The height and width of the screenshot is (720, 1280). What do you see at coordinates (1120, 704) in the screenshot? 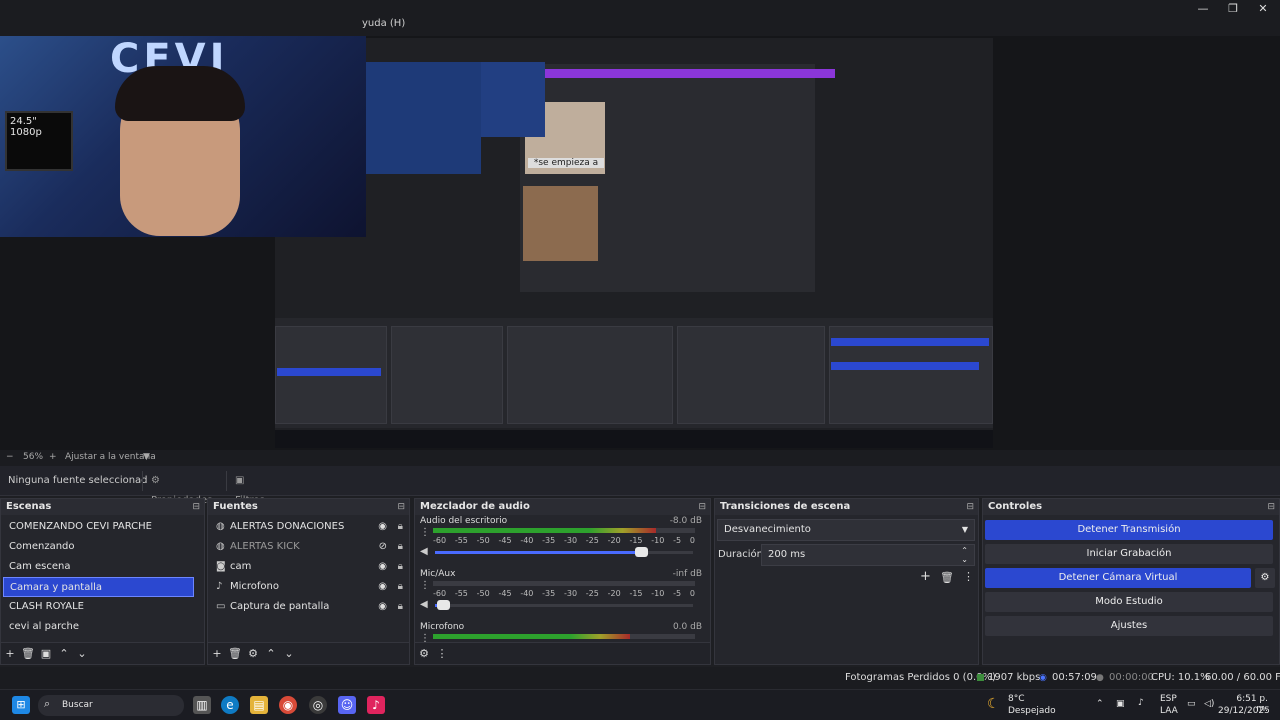
I see `tray-app-icon: ▣` at bounding box center [1120, 704].